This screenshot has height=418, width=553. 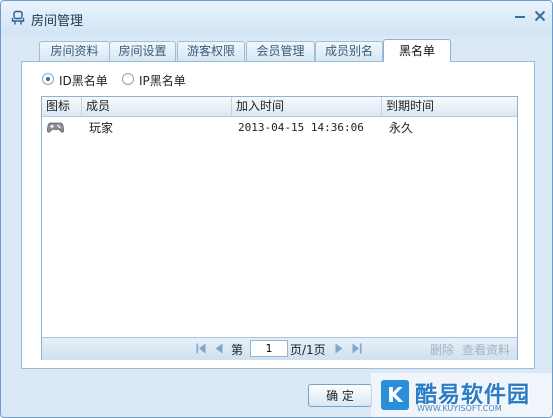 What do you see at coordinates (307, 106) in the screenshot?
I see `column-header-join-time: 加入时间` at bounding box center [307, 106].